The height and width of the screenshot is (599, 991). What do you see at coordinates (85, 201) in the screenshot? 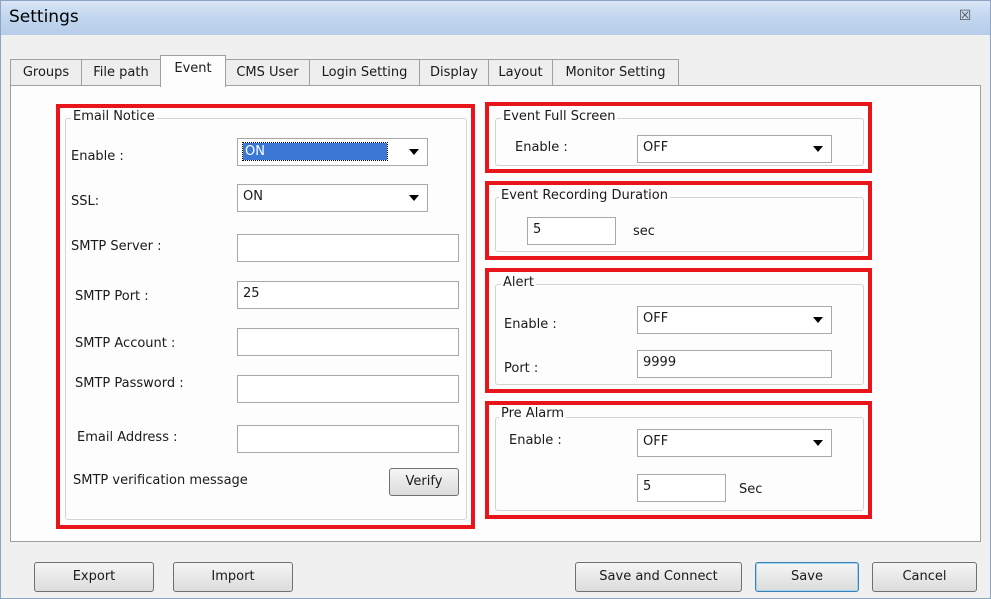
I see `ssl-label: SSL:` at bounding box center [85, 201].